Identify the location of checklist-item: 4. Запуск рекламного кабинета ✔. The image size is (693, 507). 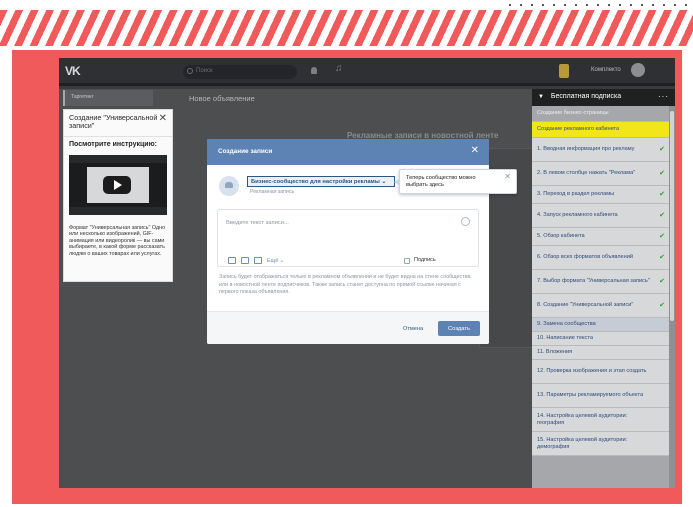
(600, 216).